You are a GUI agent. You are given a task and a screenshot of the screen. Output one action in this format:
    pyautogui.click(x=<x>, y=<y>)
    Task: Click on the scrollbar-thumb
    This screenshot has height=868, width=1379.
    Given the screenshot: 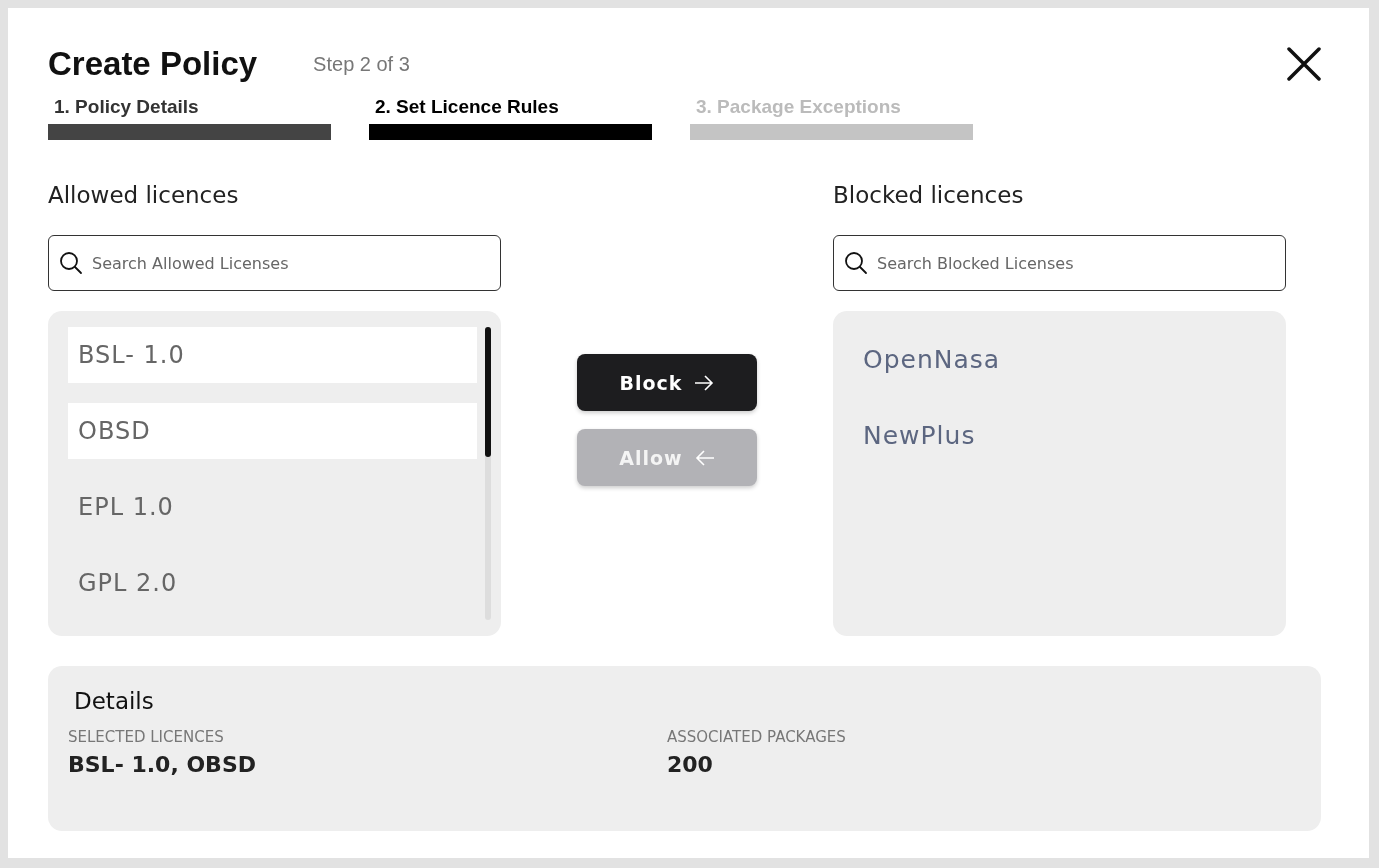 What is the action you would take?
    pyautogui.click(x=488, y=392)
    